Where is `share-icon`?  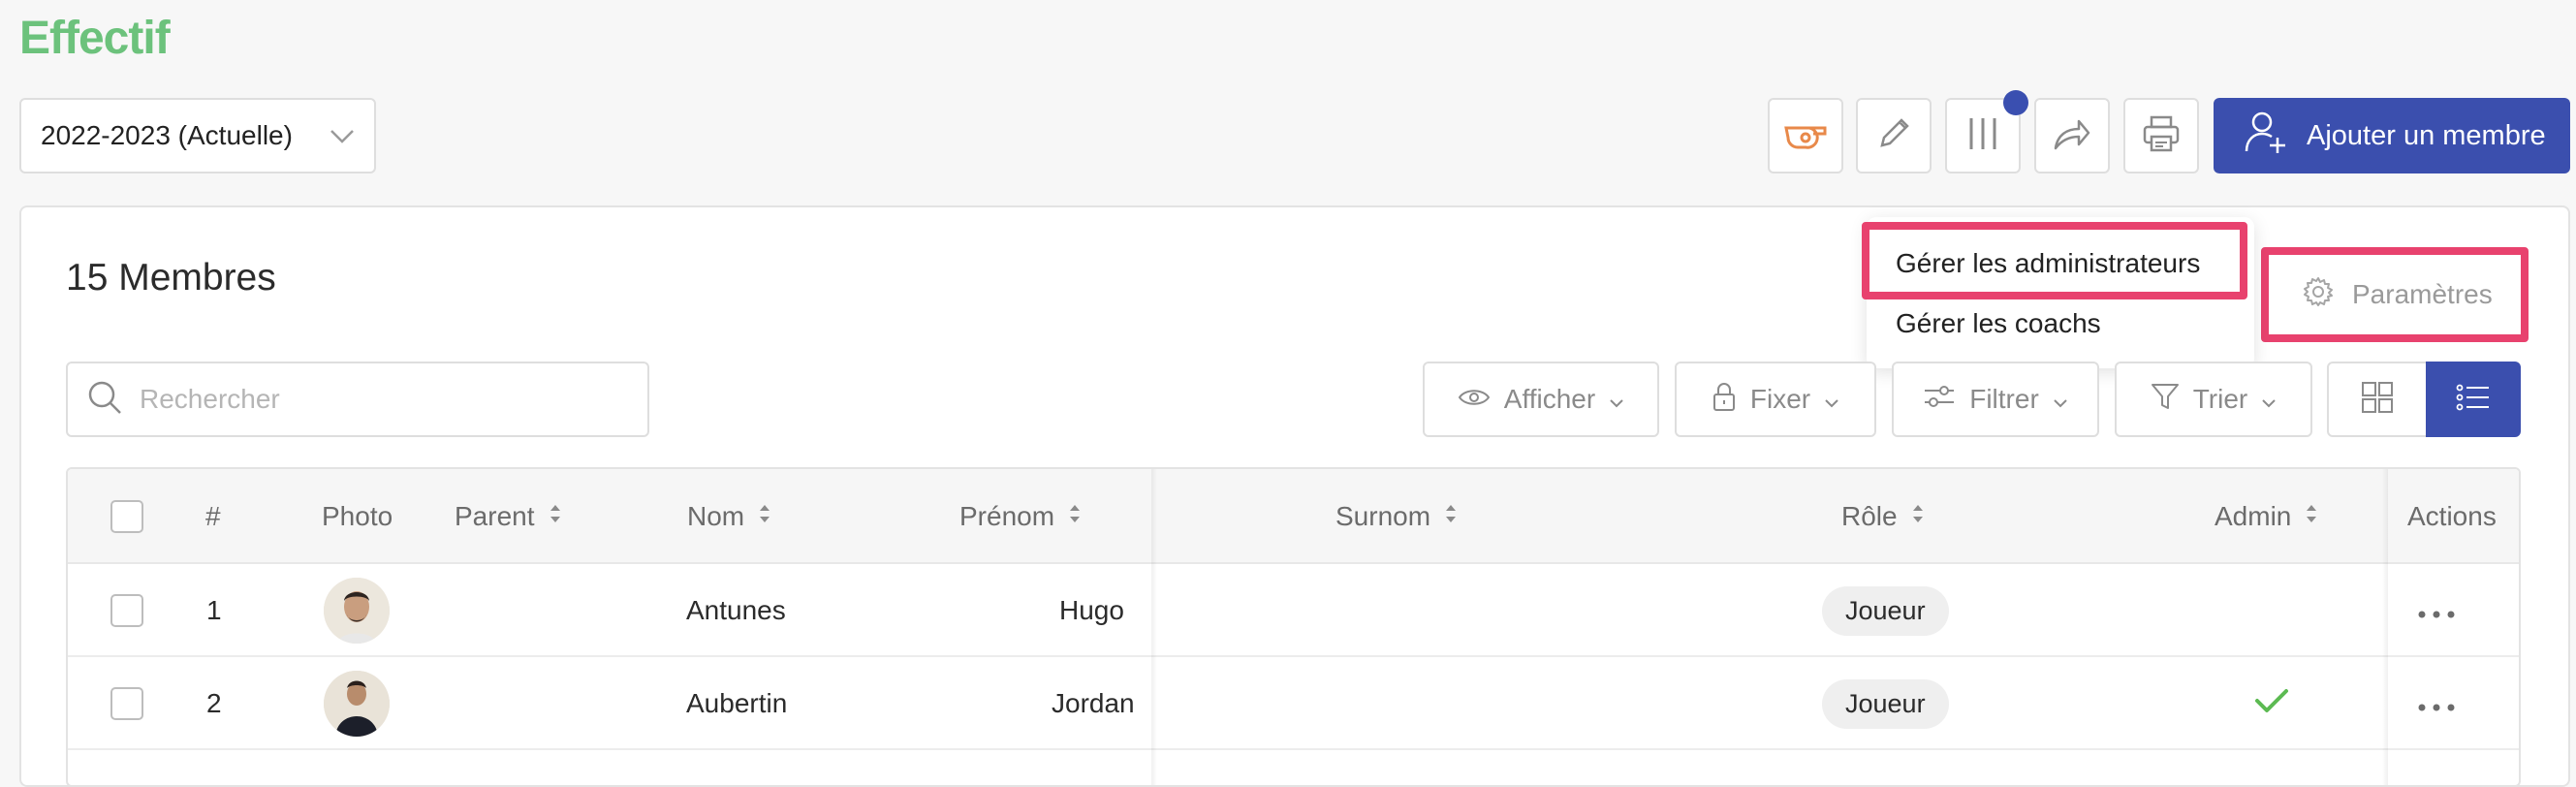
share-icon is located at coordinates (2072, 136).